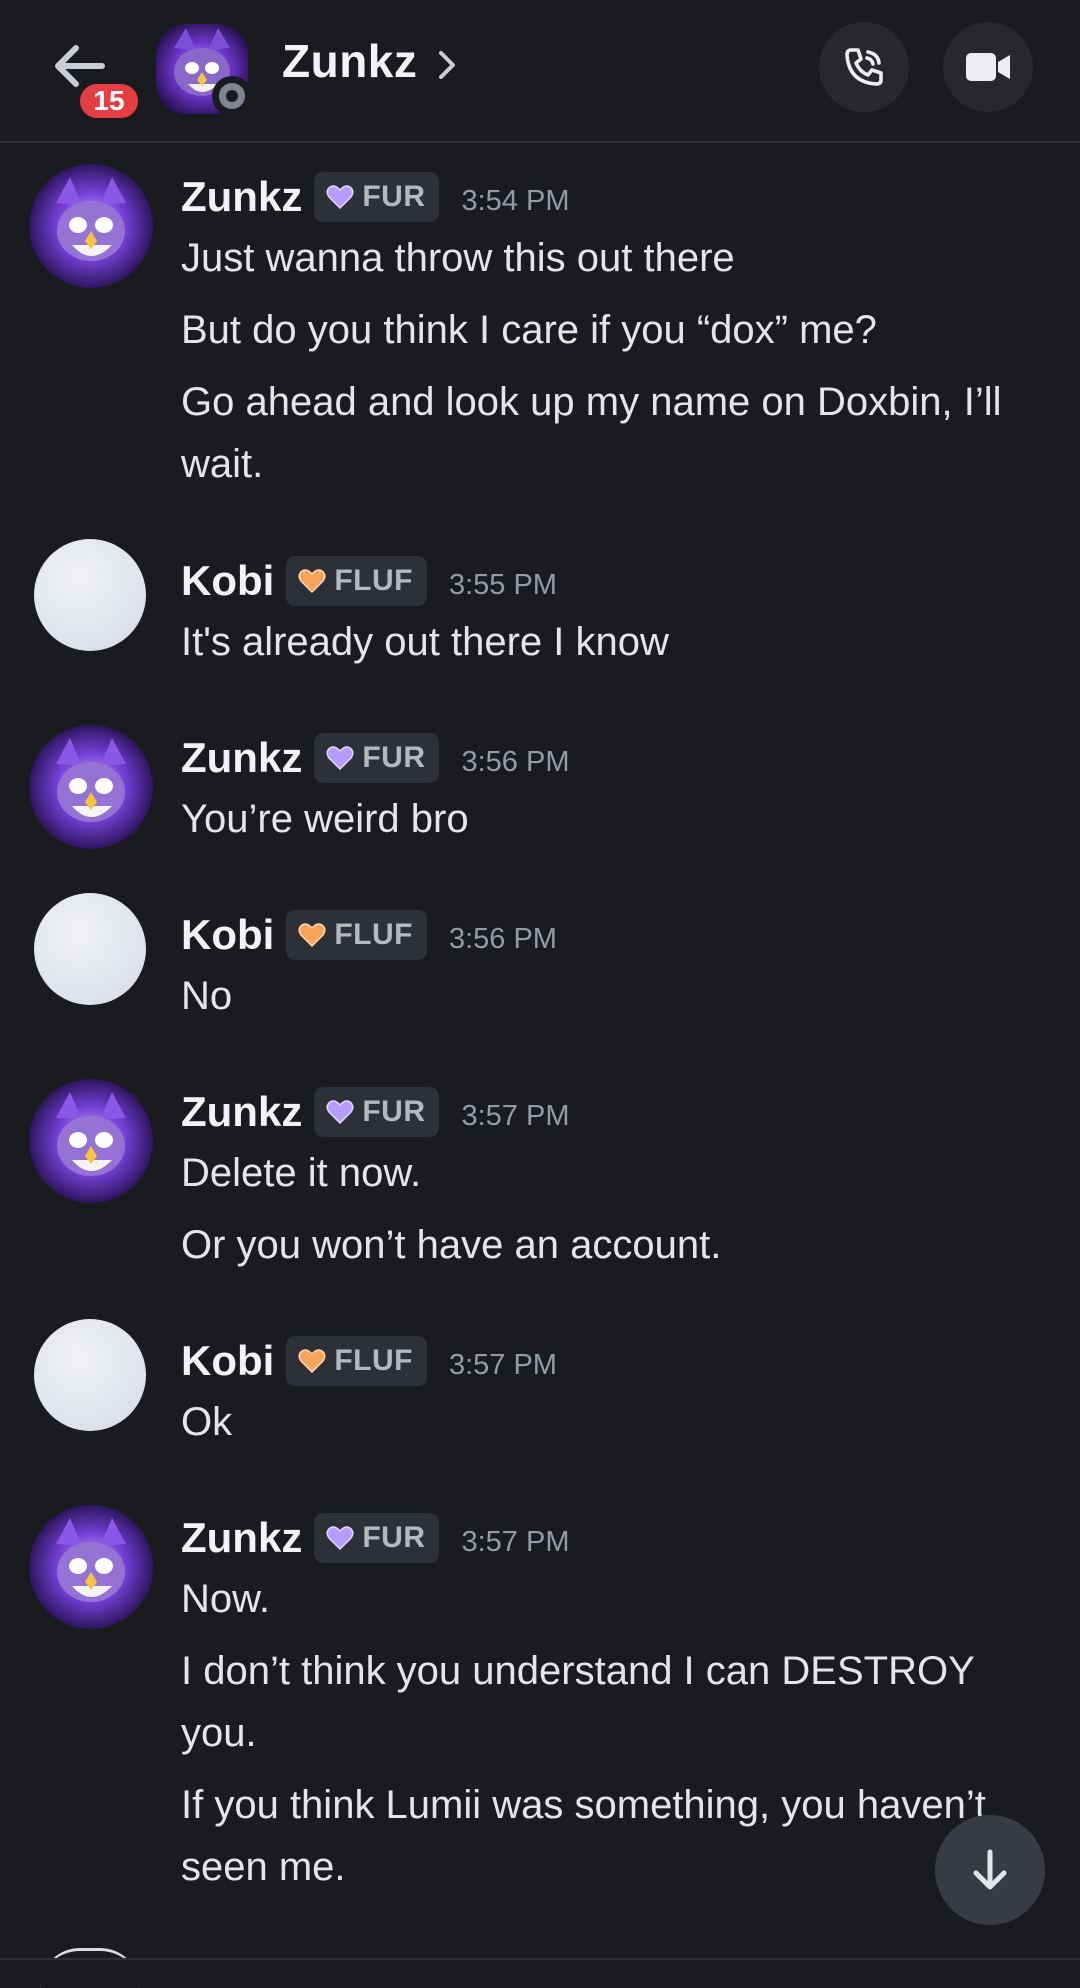 This screenshot has width=1080, height=1988. I want to click on phone-icon, so click(864, 67).